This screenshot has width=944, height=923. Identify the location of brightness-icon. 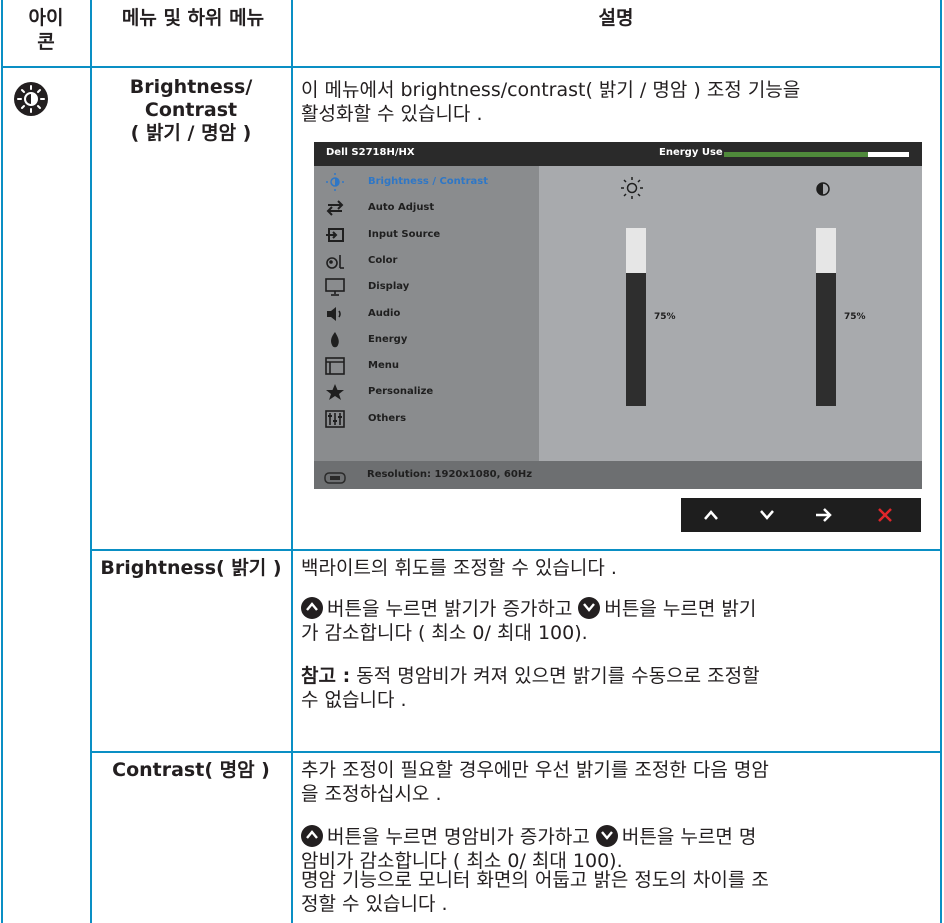
(335, 182).